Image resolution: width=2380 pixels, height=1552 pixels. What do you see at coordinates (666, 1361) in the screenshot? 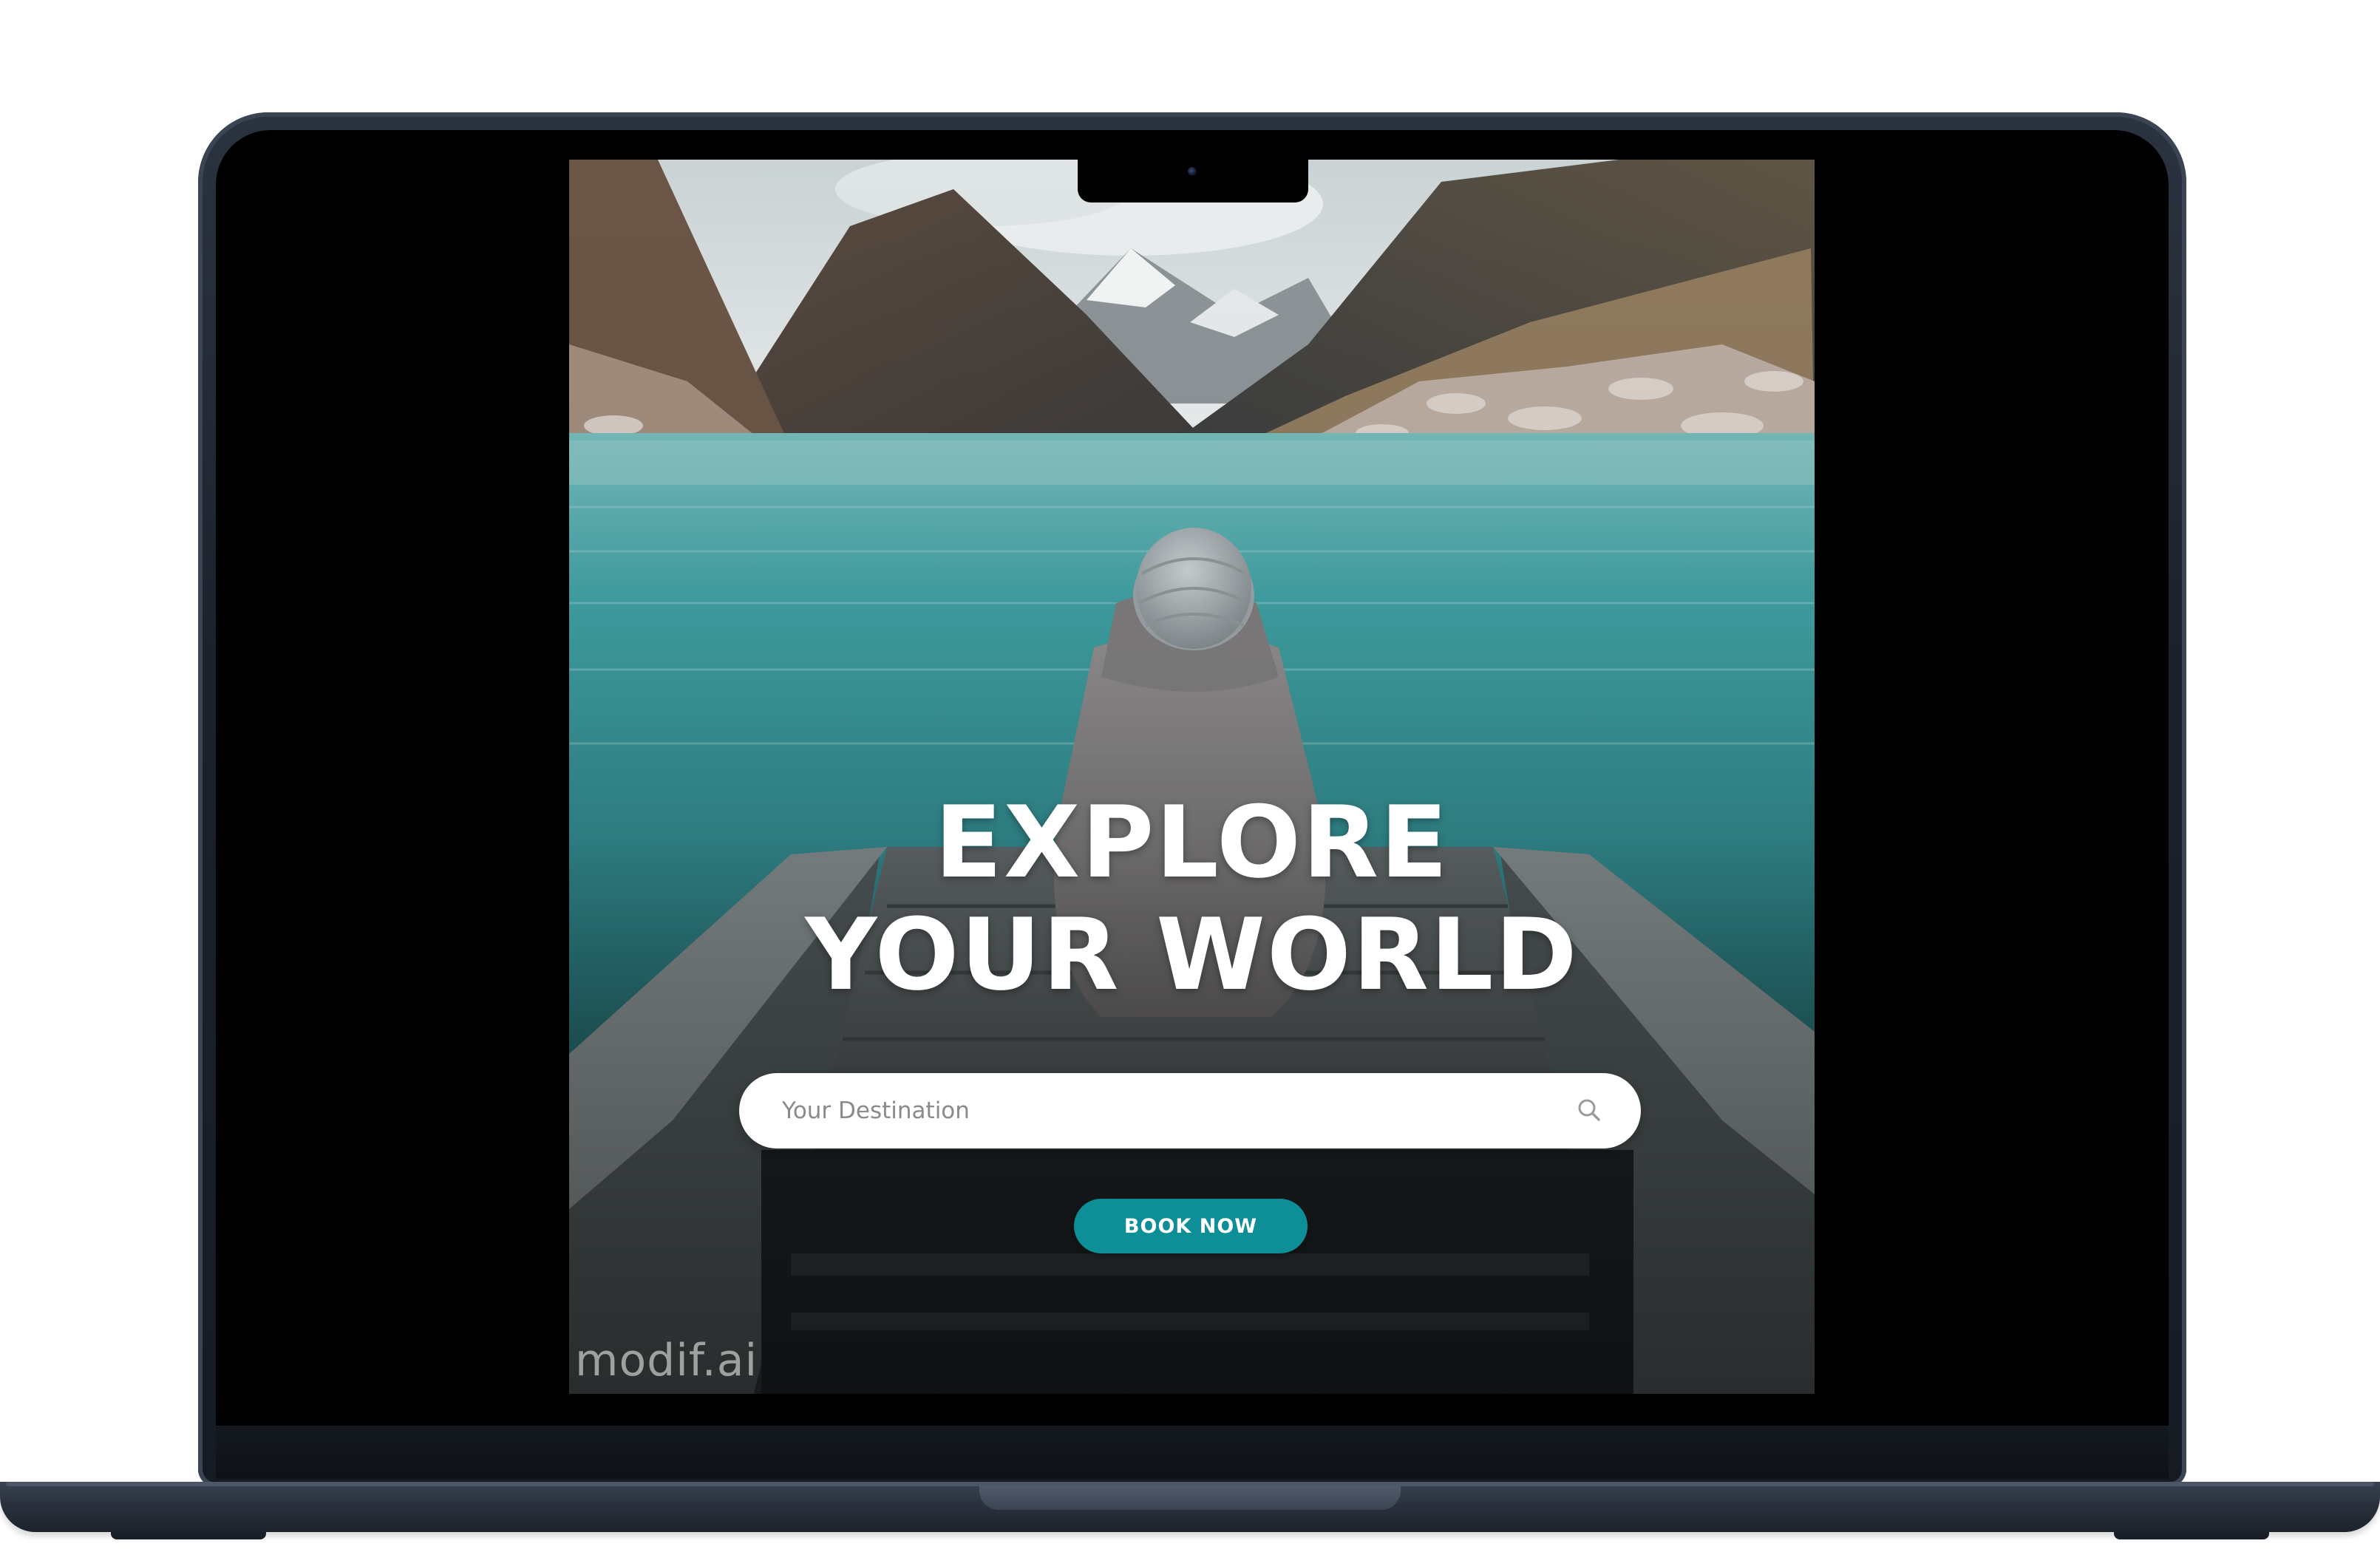
I see `watermark-logo: modif.ai` at bounding box center [666, 1361].